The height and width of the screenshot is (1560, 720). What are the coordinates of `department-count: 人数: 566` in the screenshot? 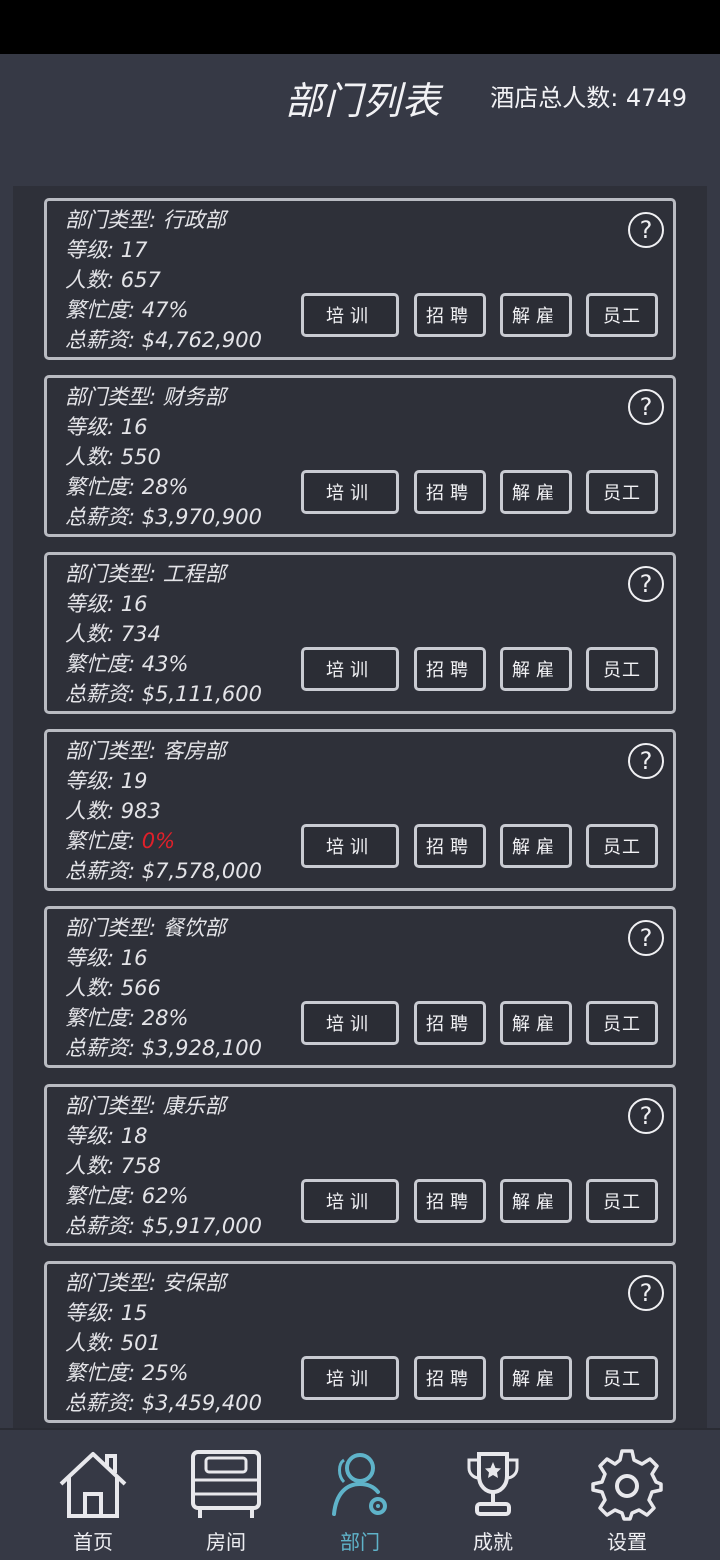 It's located at (113, 988).